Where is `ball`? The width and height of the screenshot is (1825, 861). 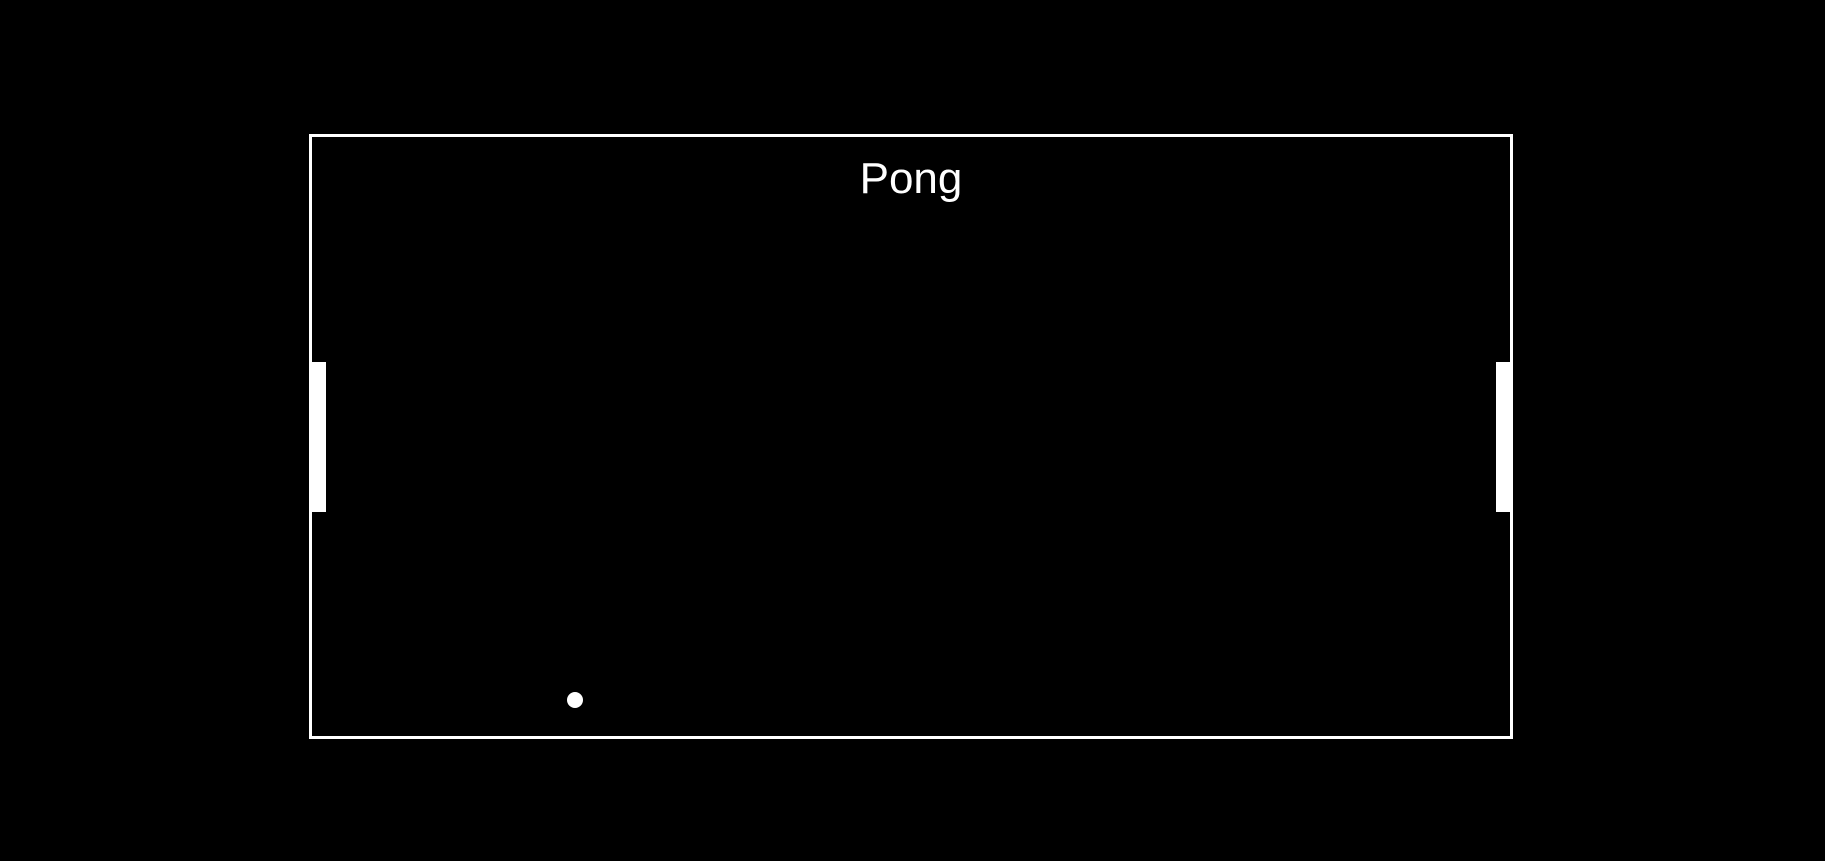
ball is located at coordinates (575, 700).